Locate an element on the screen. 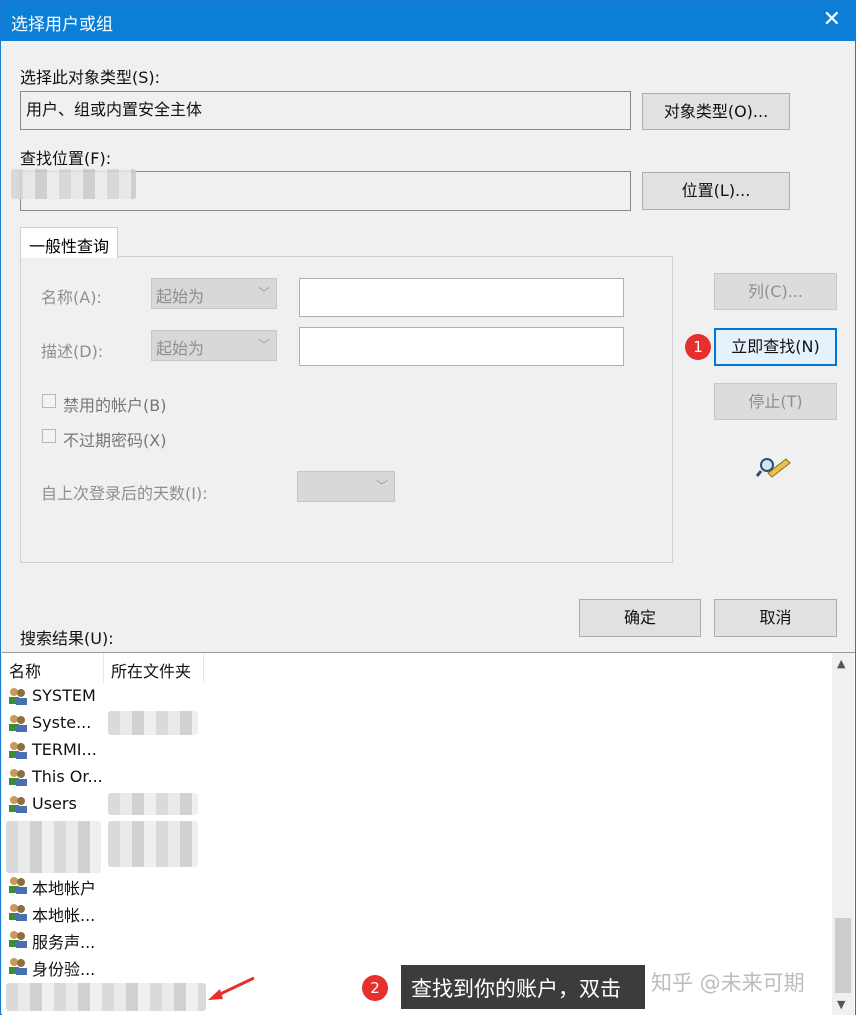 Image resolution: width=856 pixels, height=1015 pixels. location-label: 查找位置(F): is located at coordinates (66, 158).